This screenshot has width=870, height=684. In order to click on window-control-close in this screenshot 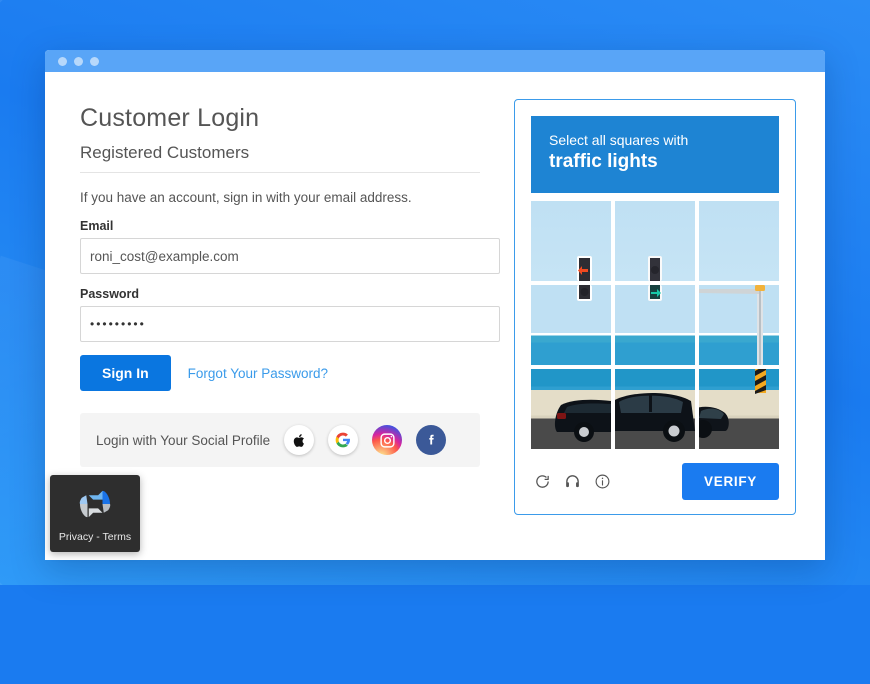, I will do `click(62, 61)`.